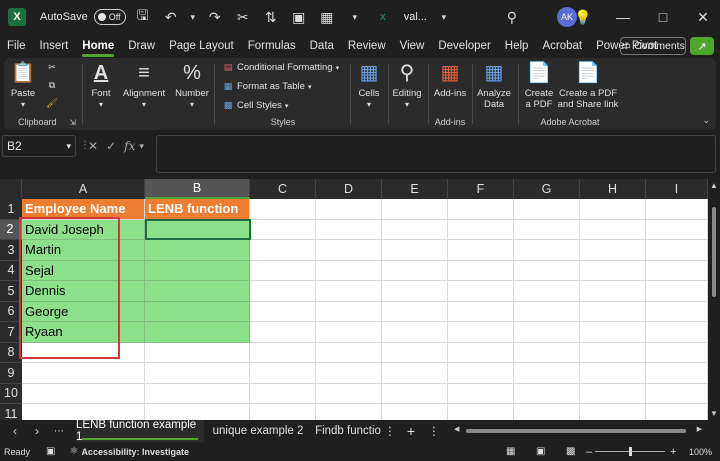 The image size is (720, 461). I want to click on scroll-right-icon: ▶, so click(699, 429).